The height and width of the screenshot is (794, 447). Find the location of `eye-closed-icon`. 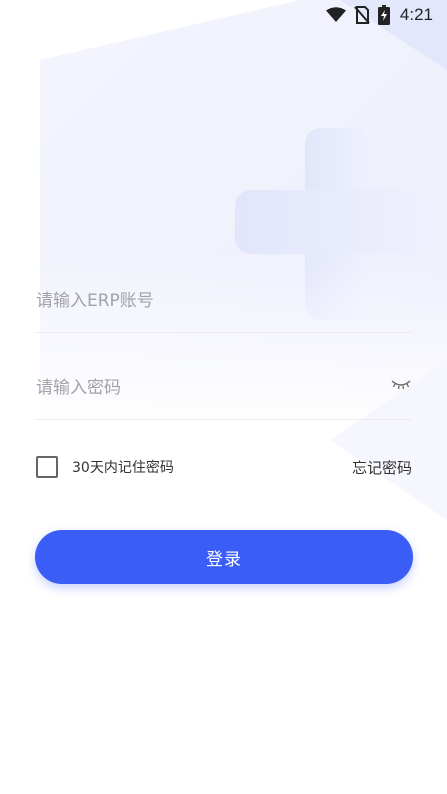

eye-closed-icon is located at coordinates (401, 385).